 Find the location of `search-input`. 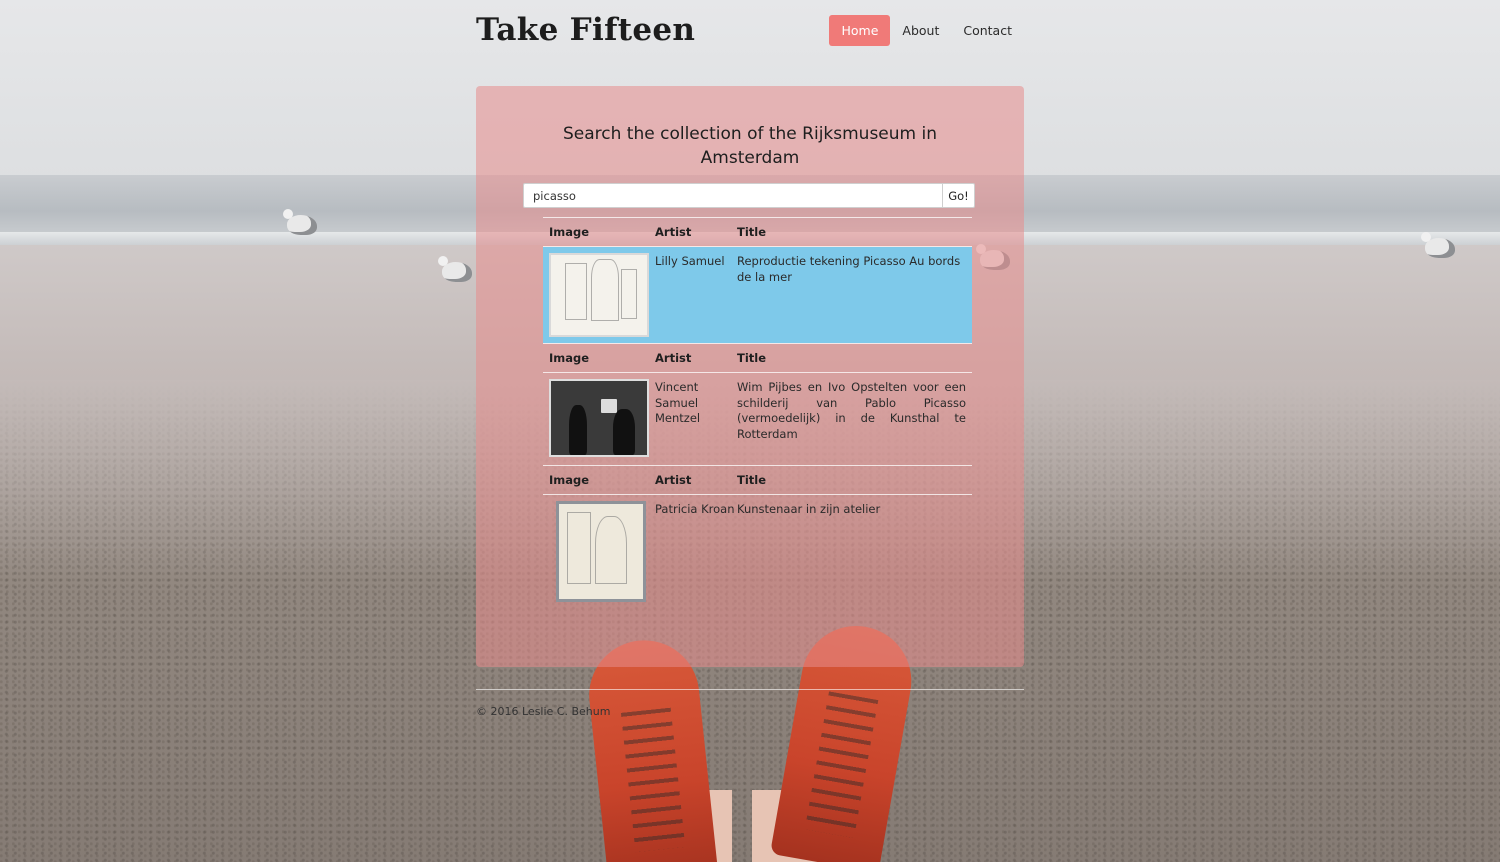

search-input is located at coordinates (732, 195).